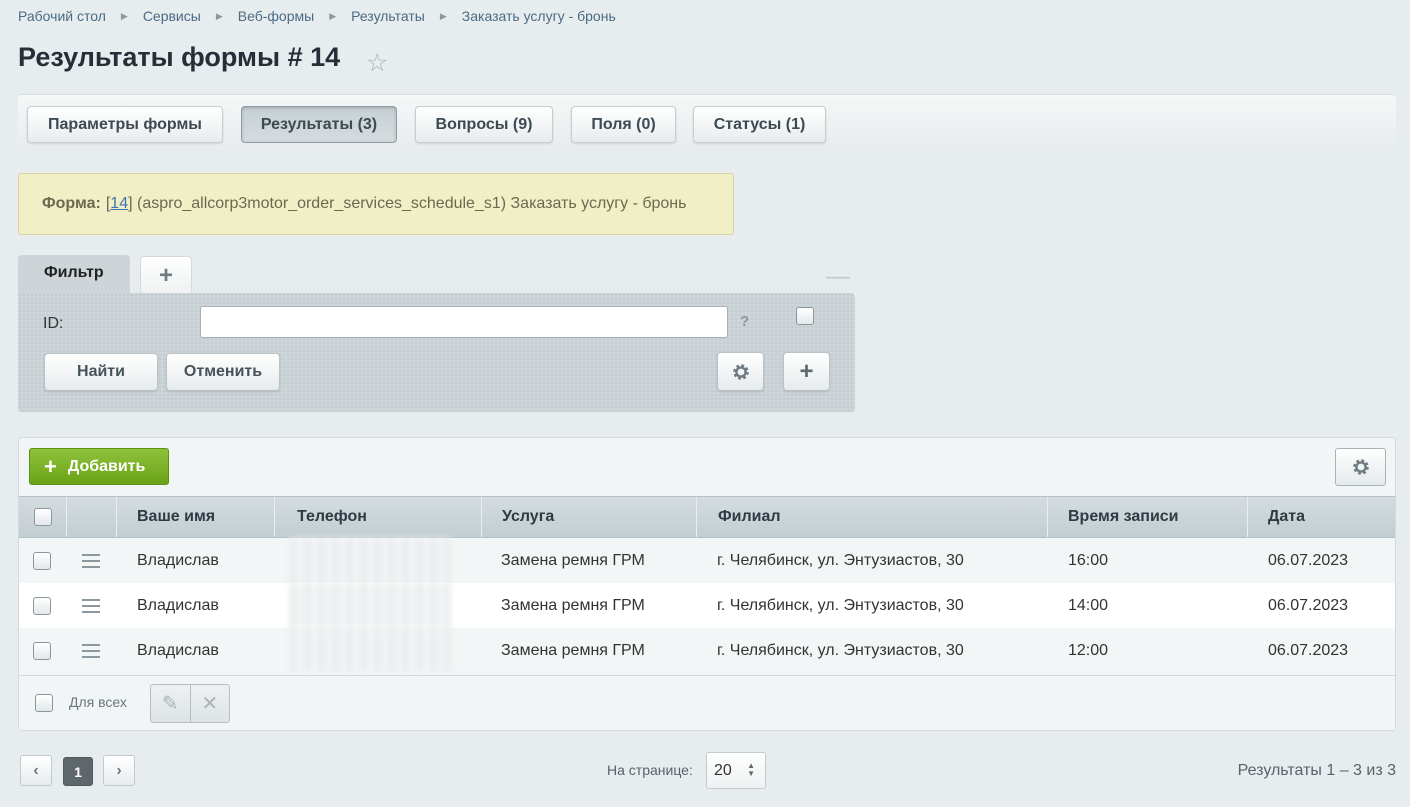  Describe the element at coordinates (723, 770) in the screenshot. I see `per-page-value: 20` at that location.